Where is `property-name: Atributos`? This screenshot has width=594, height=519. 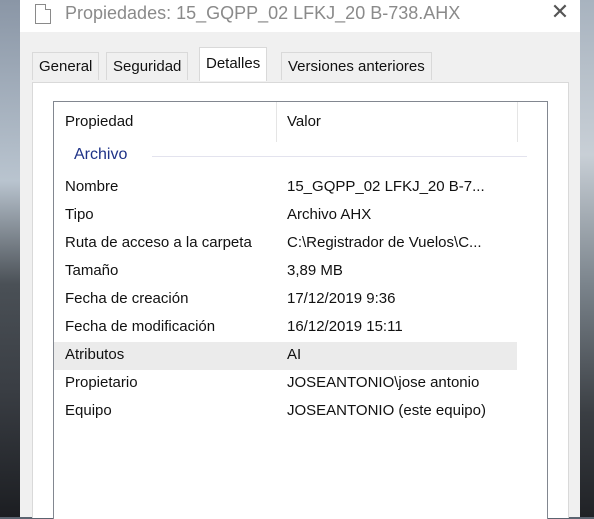 property-name: Atributos is located at coordinates (95, 354).